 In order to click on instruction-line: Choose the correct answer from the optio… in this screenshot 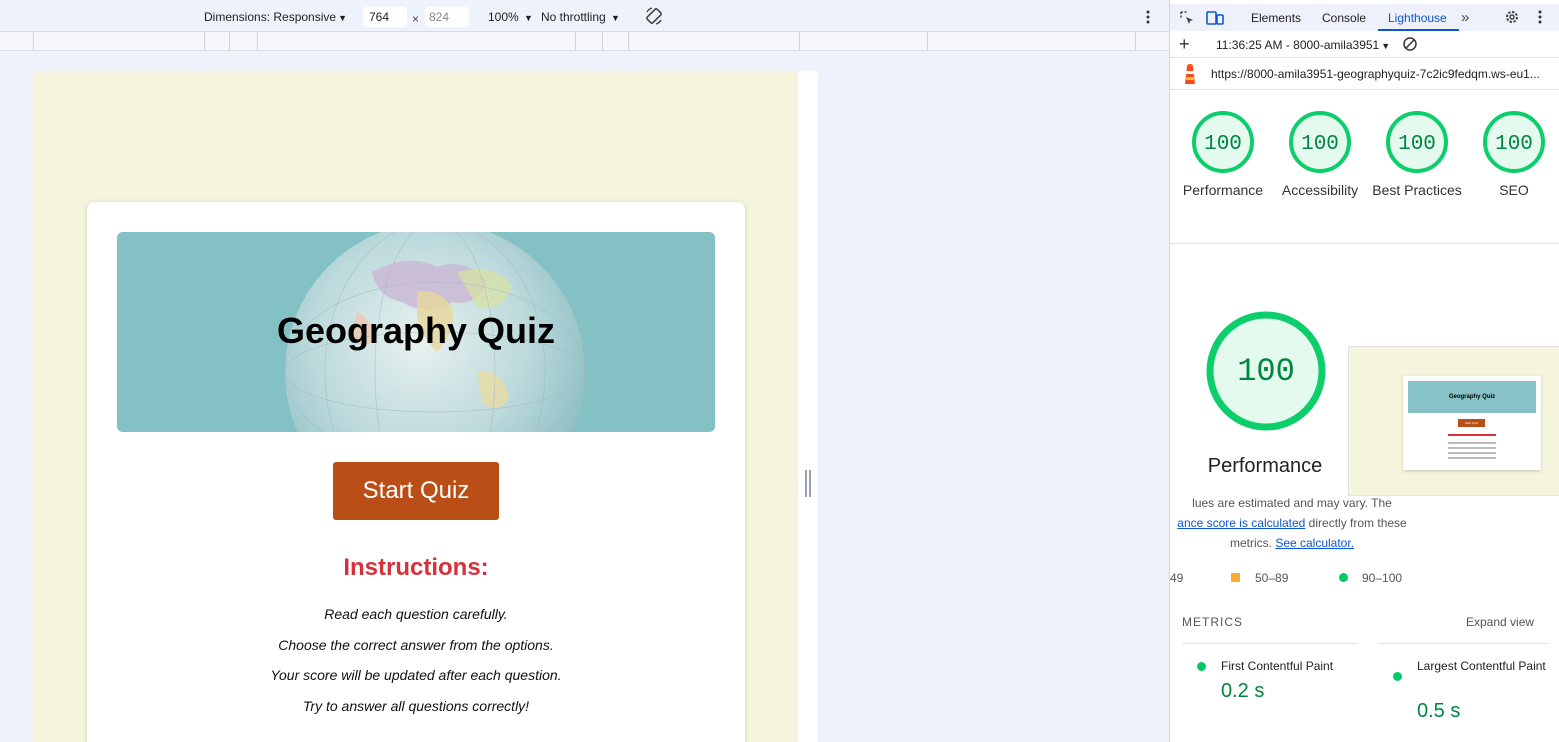, I will do `click(416, 645)`.